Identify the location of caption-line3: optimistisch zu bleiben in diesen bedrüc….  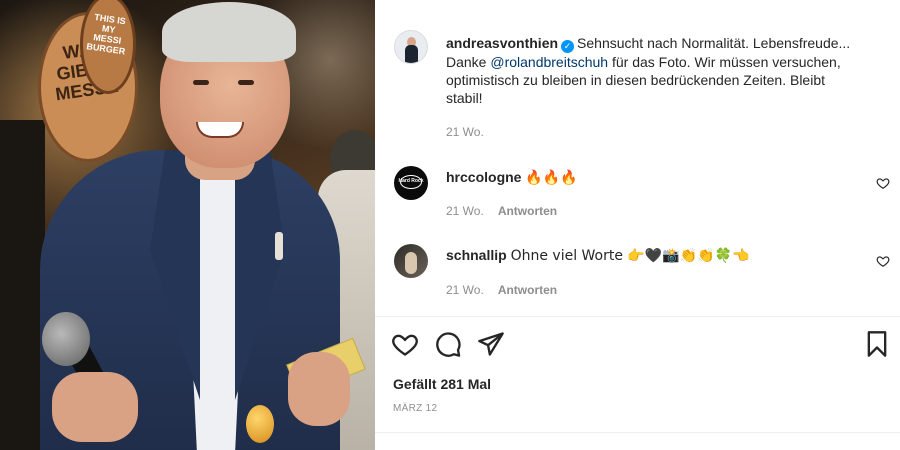
(636, 80).